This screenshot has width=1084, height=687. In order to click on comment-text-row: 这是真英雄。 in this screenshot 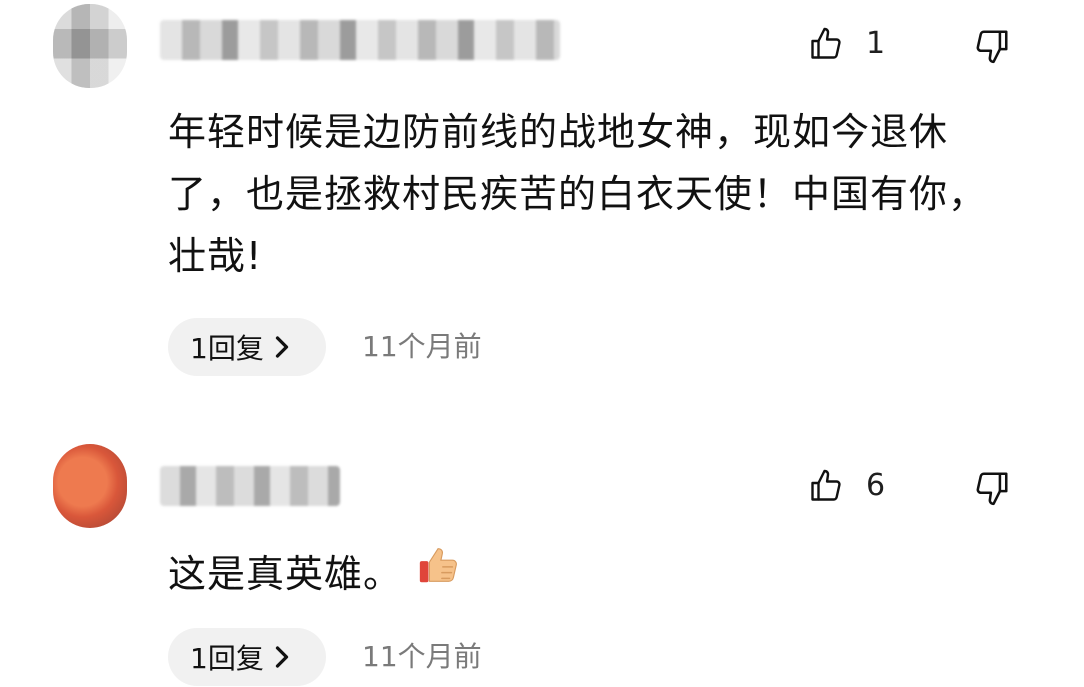, I will do `click(588, 574)`.